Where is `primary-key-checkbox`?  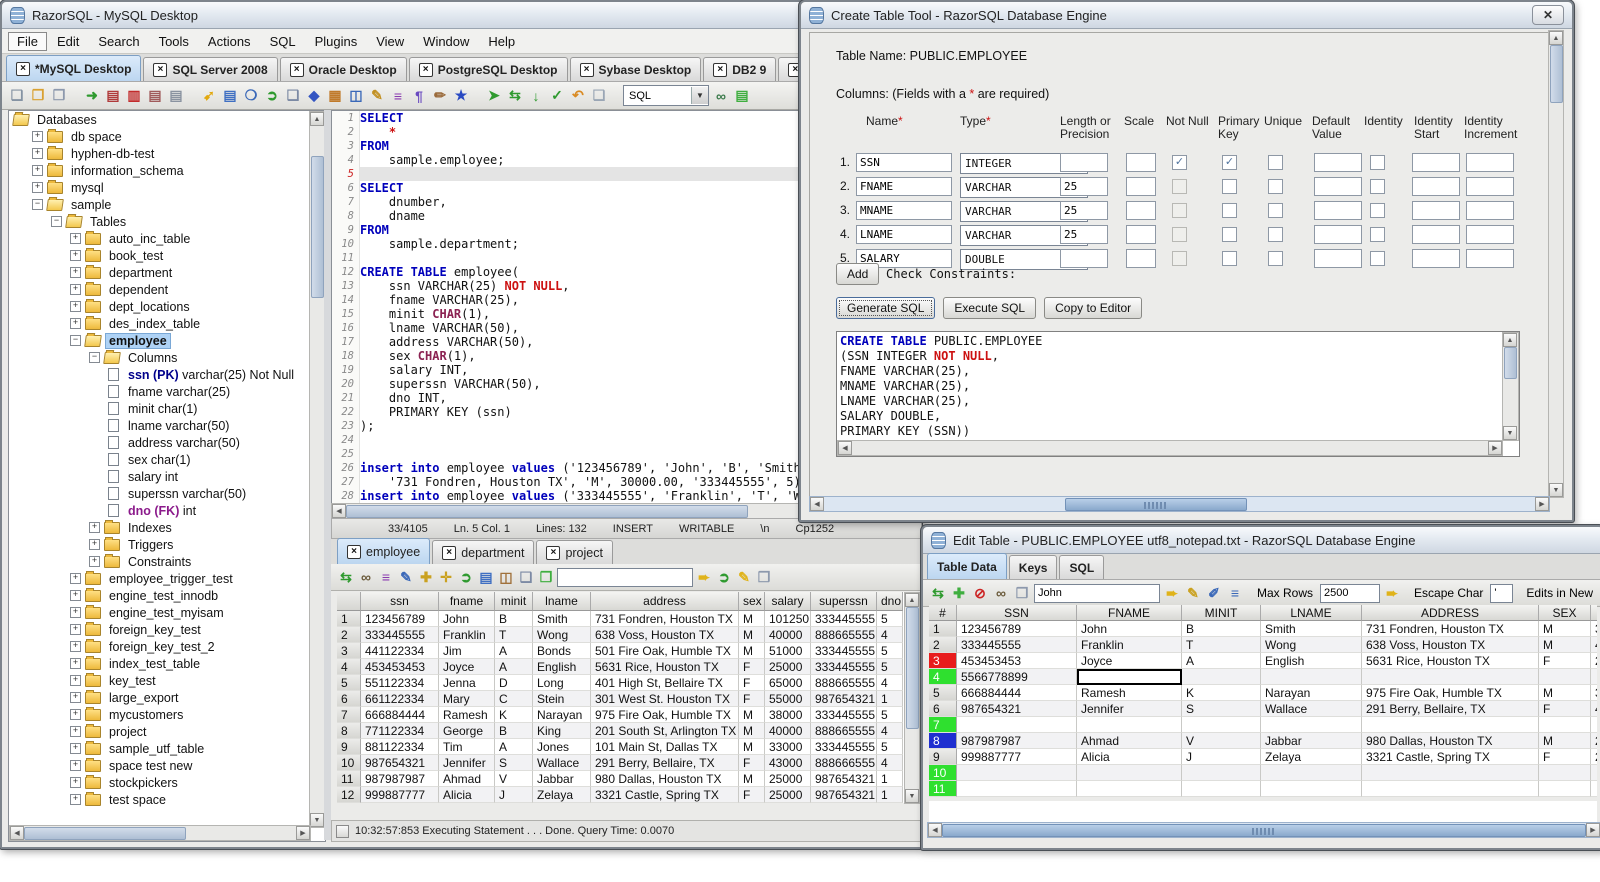 primary-key-checkbox is located at coordinates (1229, 258).